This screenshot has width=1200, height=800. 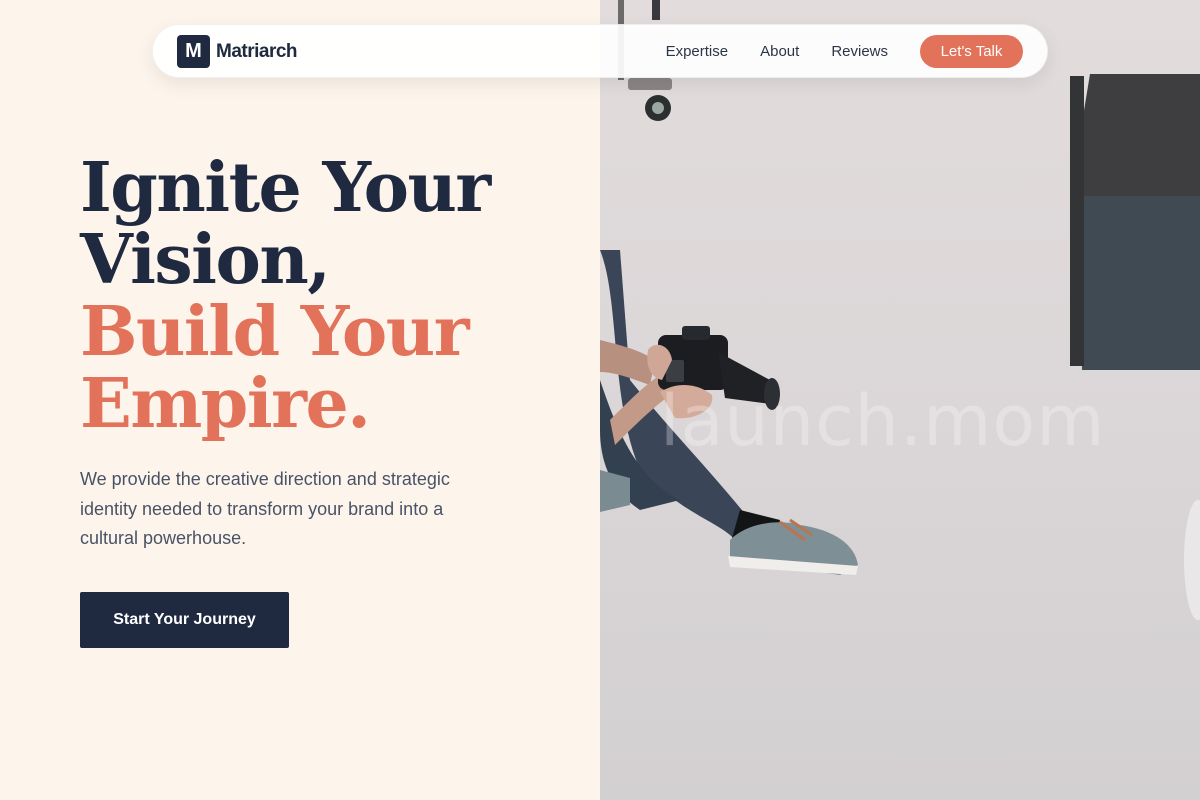 I want to click on nav-links: Expertise About Reviews Let's Talk, so click(x=844, y=51).